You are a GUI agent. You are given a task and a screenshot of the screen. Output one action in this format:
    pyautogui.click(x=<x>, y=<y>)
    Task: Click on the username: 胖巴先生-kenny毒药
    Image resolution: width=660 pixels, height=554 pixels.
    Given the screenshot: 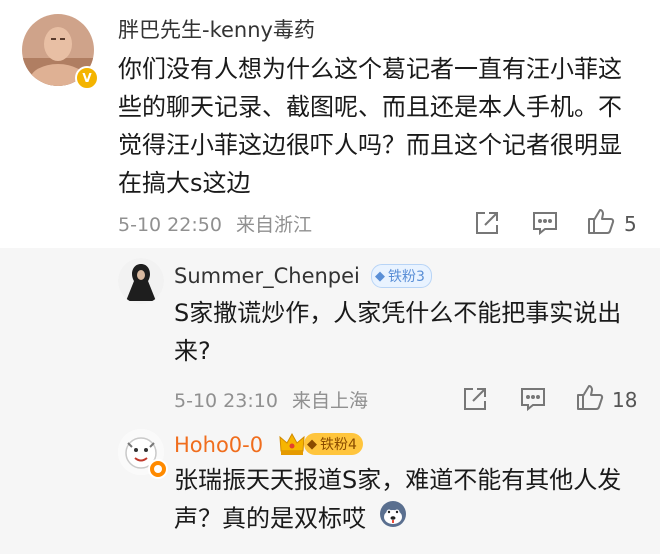 What is the action you would take?
    pyautogui.click(x=216, y=30)
    